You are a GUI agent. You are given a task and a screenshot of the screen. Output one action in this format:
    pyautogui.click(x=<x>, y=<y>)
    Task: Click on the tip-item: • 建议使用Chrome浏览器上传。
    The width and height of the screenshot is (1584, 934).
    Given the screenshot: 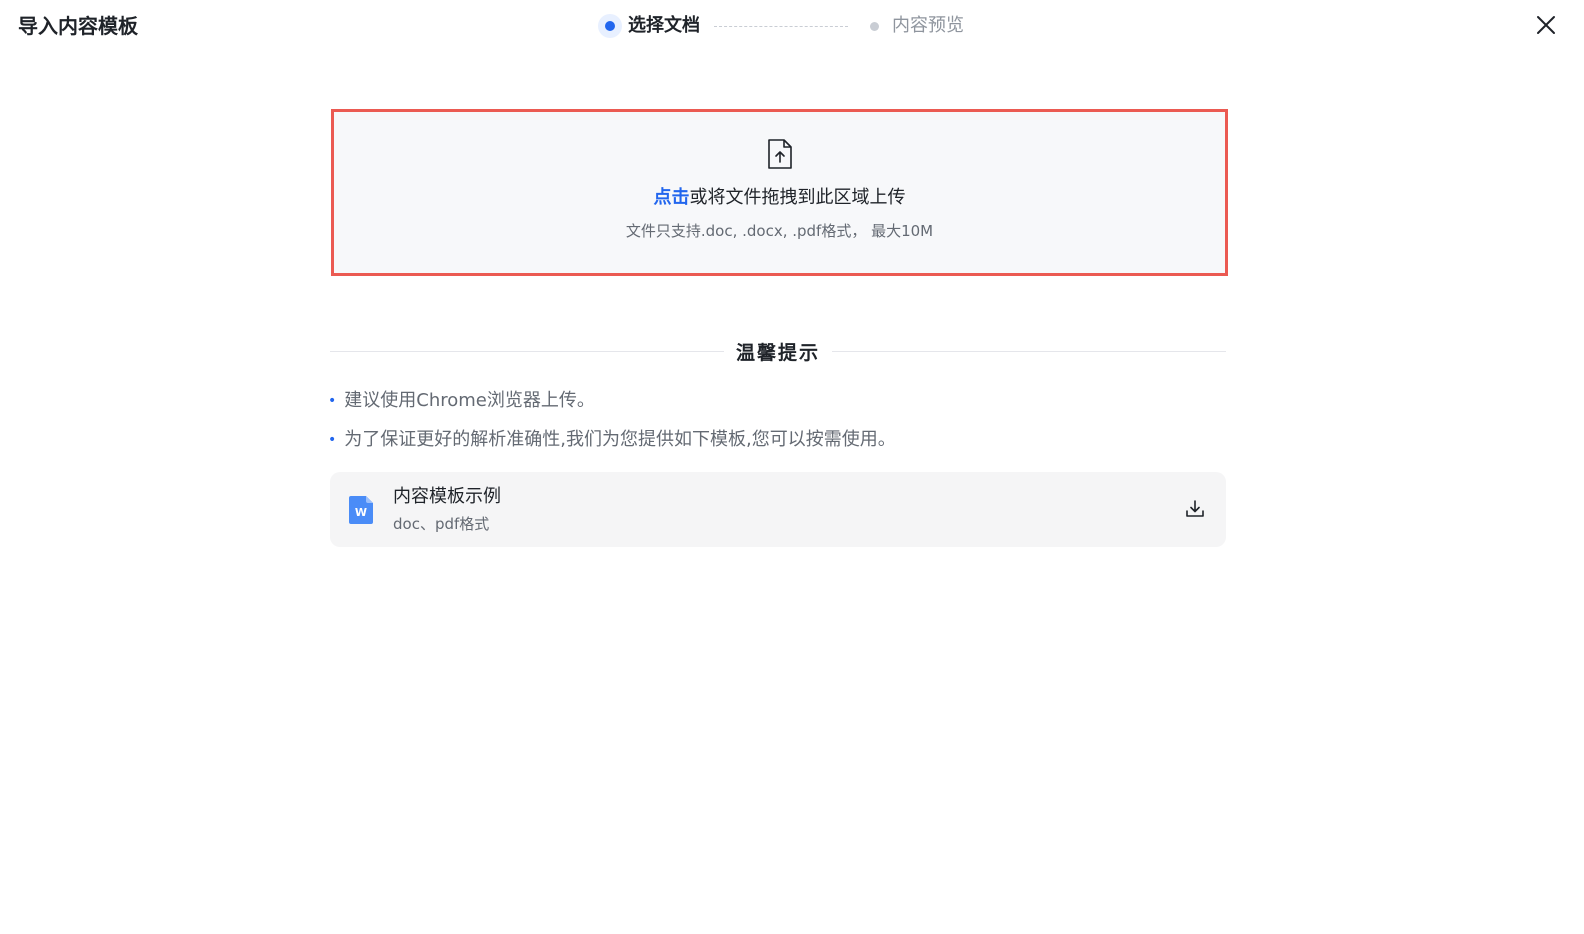 What is the action you would take?
    pyautogui.click(x=461, y=401)
    